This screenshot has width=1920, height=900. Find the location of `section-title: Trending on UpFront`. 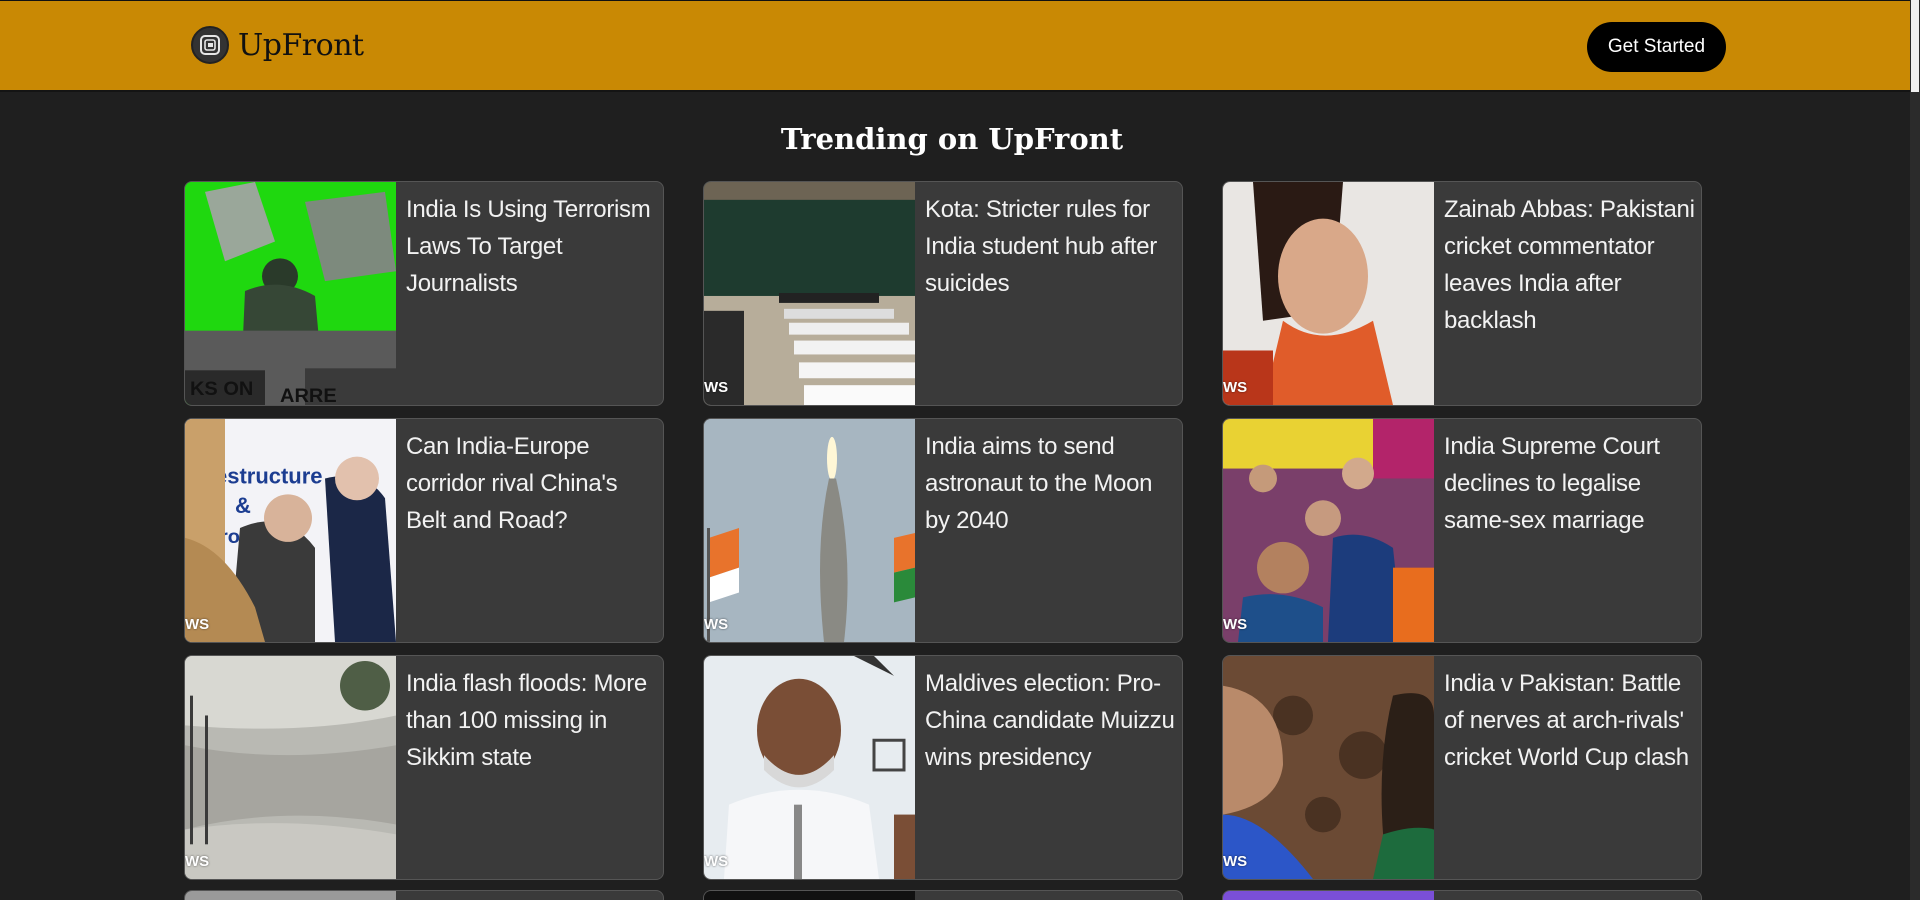

section-title: Trending on UpFront is located at coordinates (952, 139).